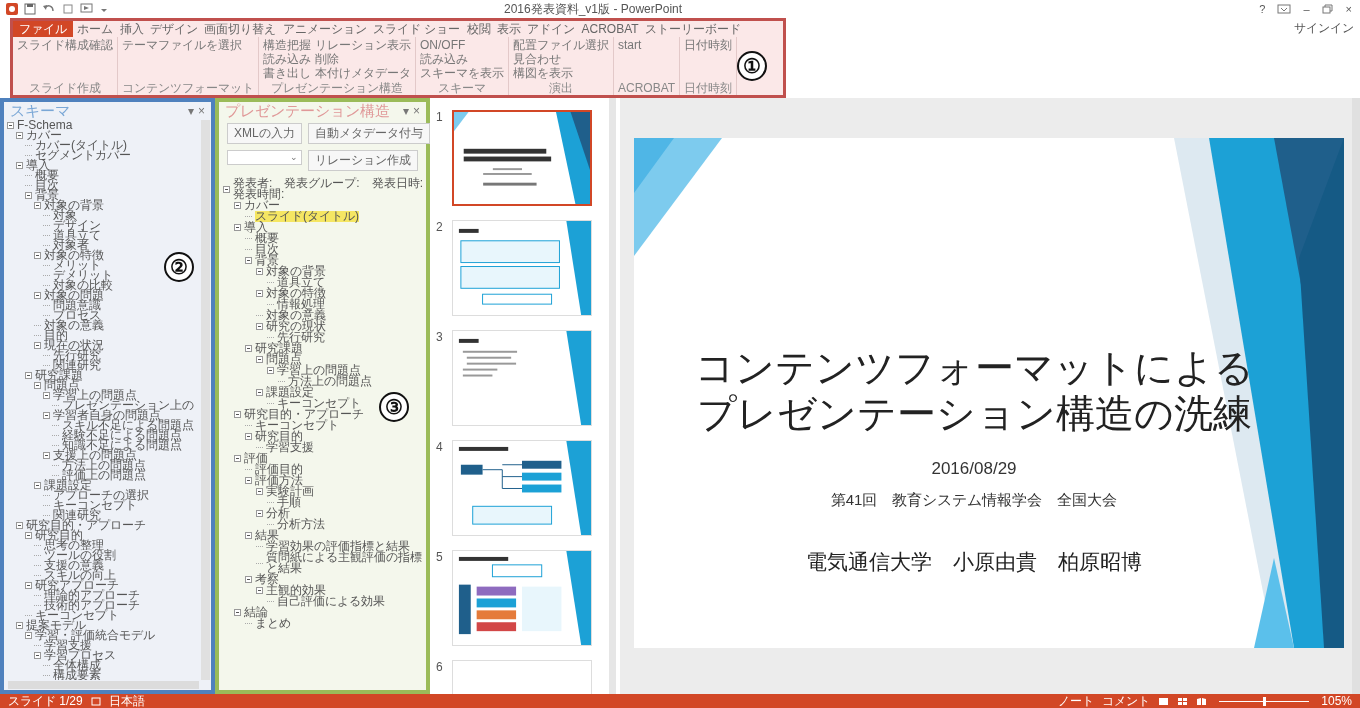  Describe the element at coordinates (1164, 701) in the screenshot. I see `normal-view-icon` at that location.